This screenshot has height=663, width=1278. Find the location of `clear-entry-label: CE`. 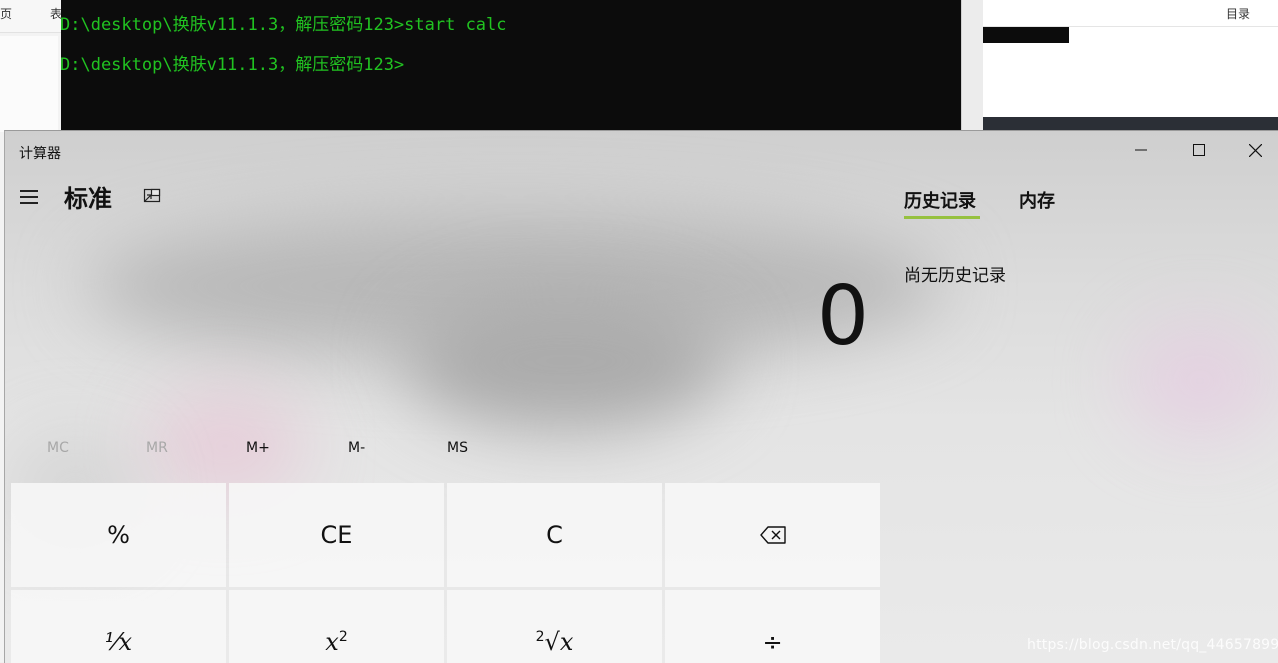

clear-entry-label: CE is located at coordinates (336, 535).